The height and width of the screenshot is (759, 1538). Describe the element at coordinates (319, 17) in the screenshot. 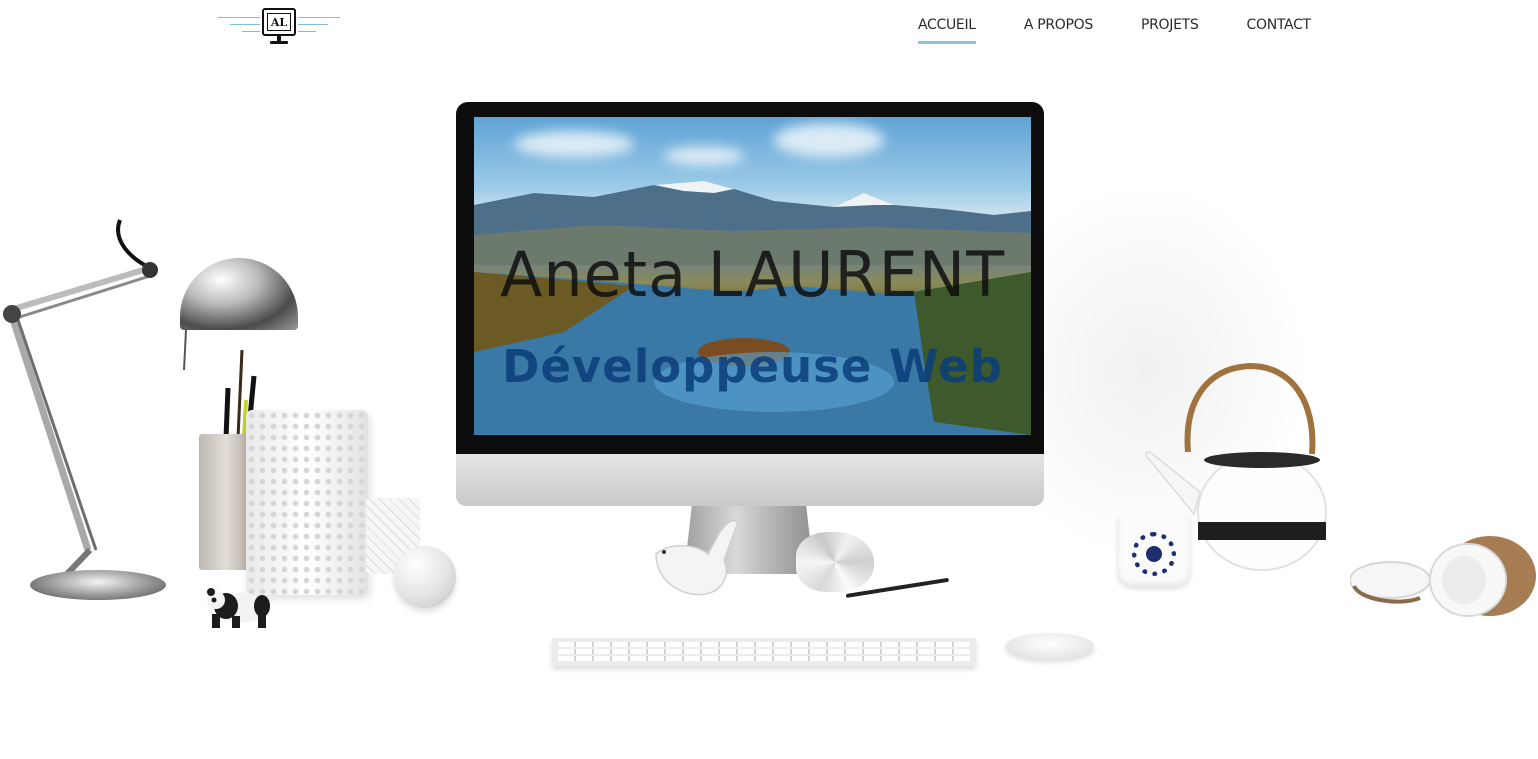

I see `logo-line-right-top` at that location.